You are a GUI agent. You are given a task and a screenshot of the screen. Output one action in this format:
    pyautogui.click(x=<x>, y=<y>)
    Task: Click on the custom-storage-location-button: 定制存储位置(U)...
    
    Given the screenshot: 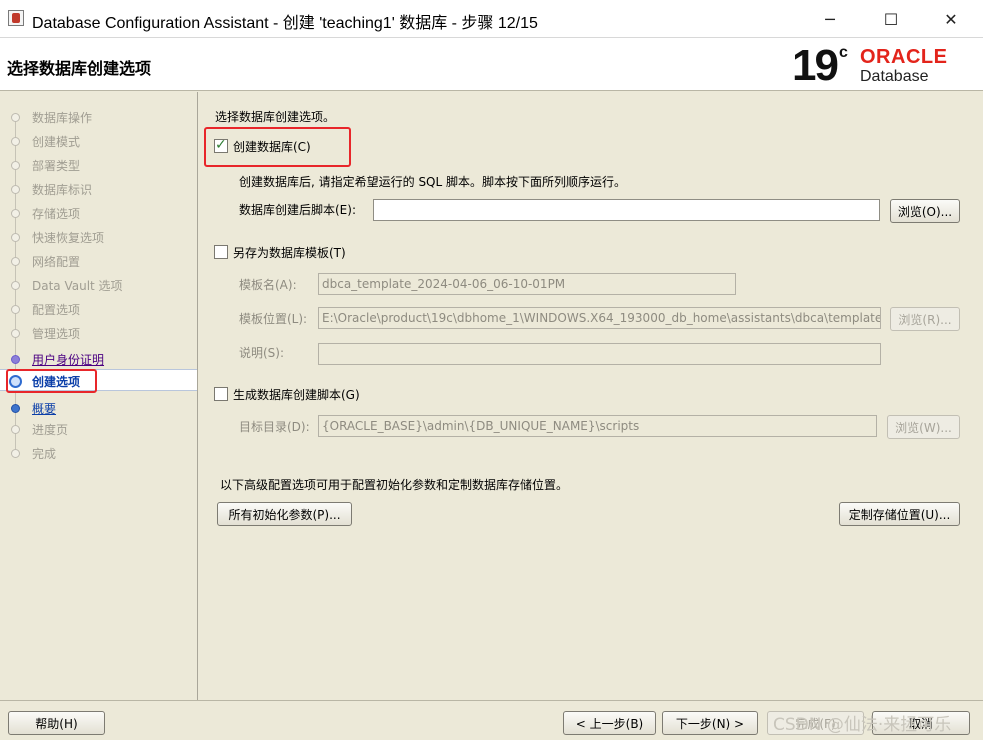 What is the action you would take?
    pyautogui.click(x=899, y=514)
    